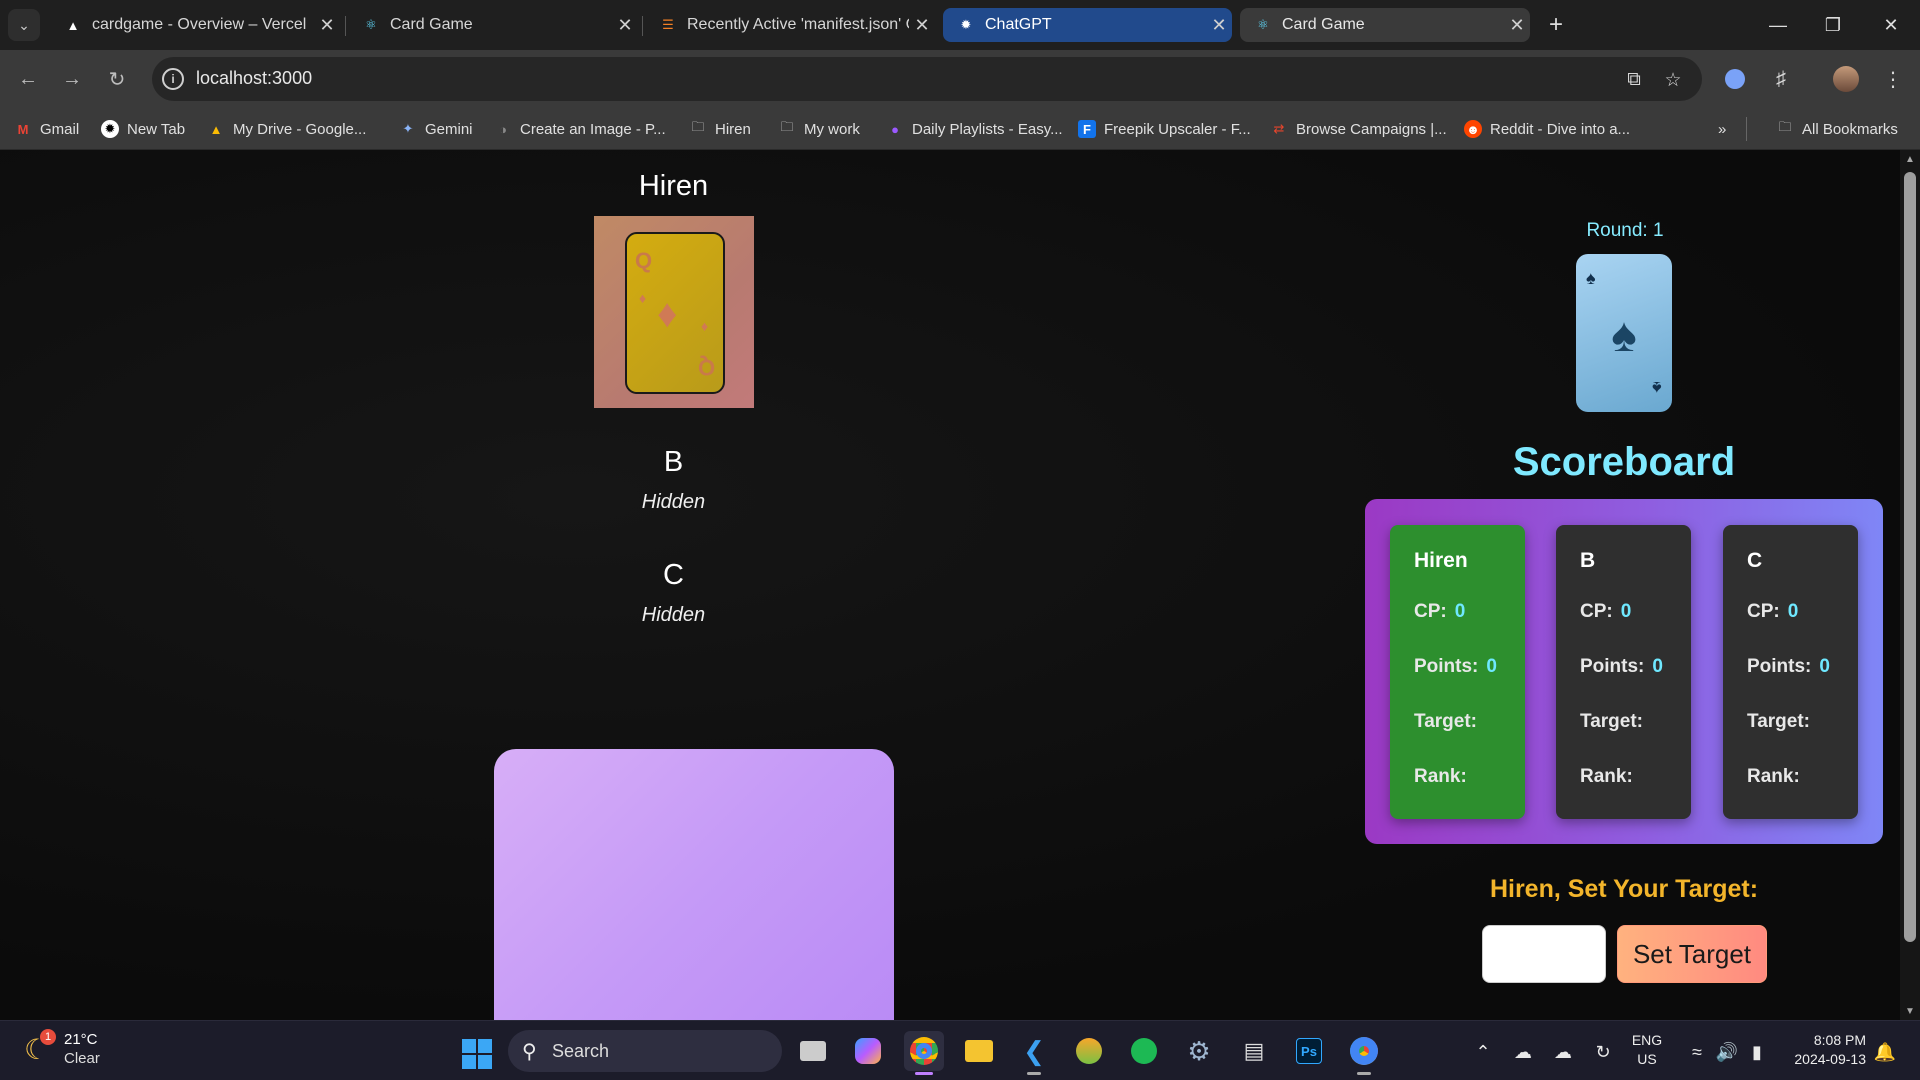 The width and height of the screenshot is (1920, 1080). I want to click on show-hidden-icons-chevron-icon: ⌃, so click(1483, 1052).